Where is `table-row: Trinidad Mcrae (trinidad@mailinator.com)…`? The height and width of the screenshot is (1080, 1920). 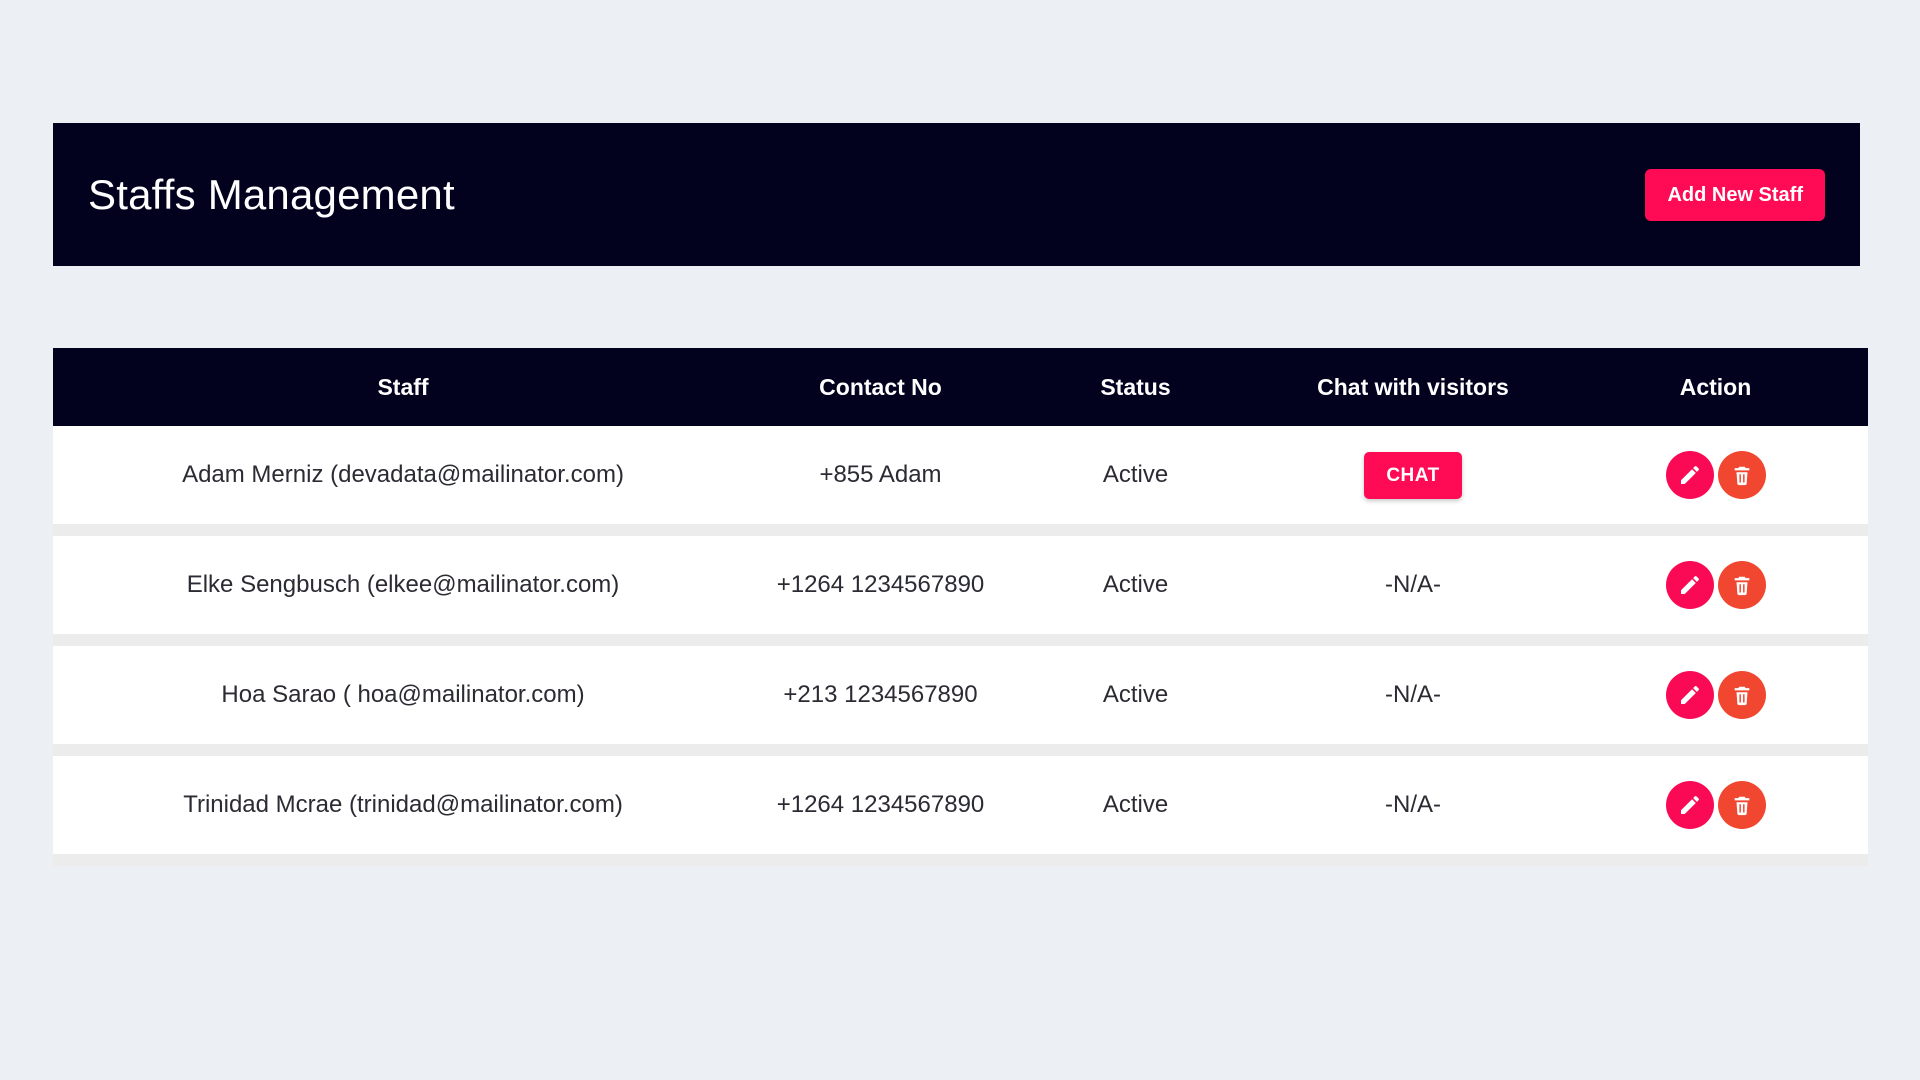
table-row: Trinidad Mcrae (trinidad@mailinator.com)… is located at coordinates (960, 805).